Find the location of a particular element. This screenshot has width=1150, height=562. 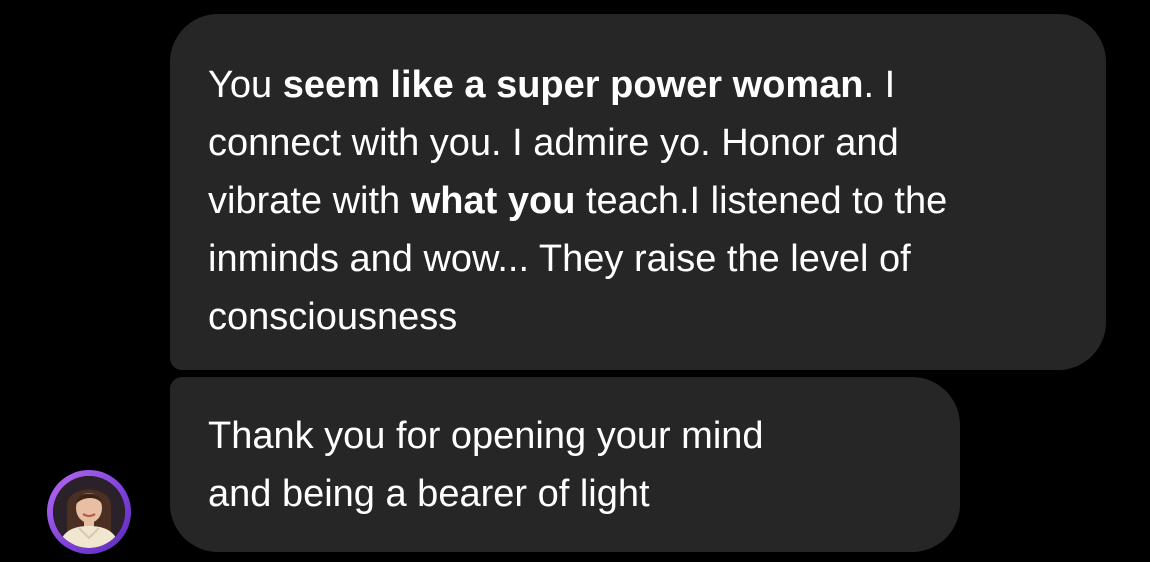

sender-avatar is located at coordinates (89, 512).